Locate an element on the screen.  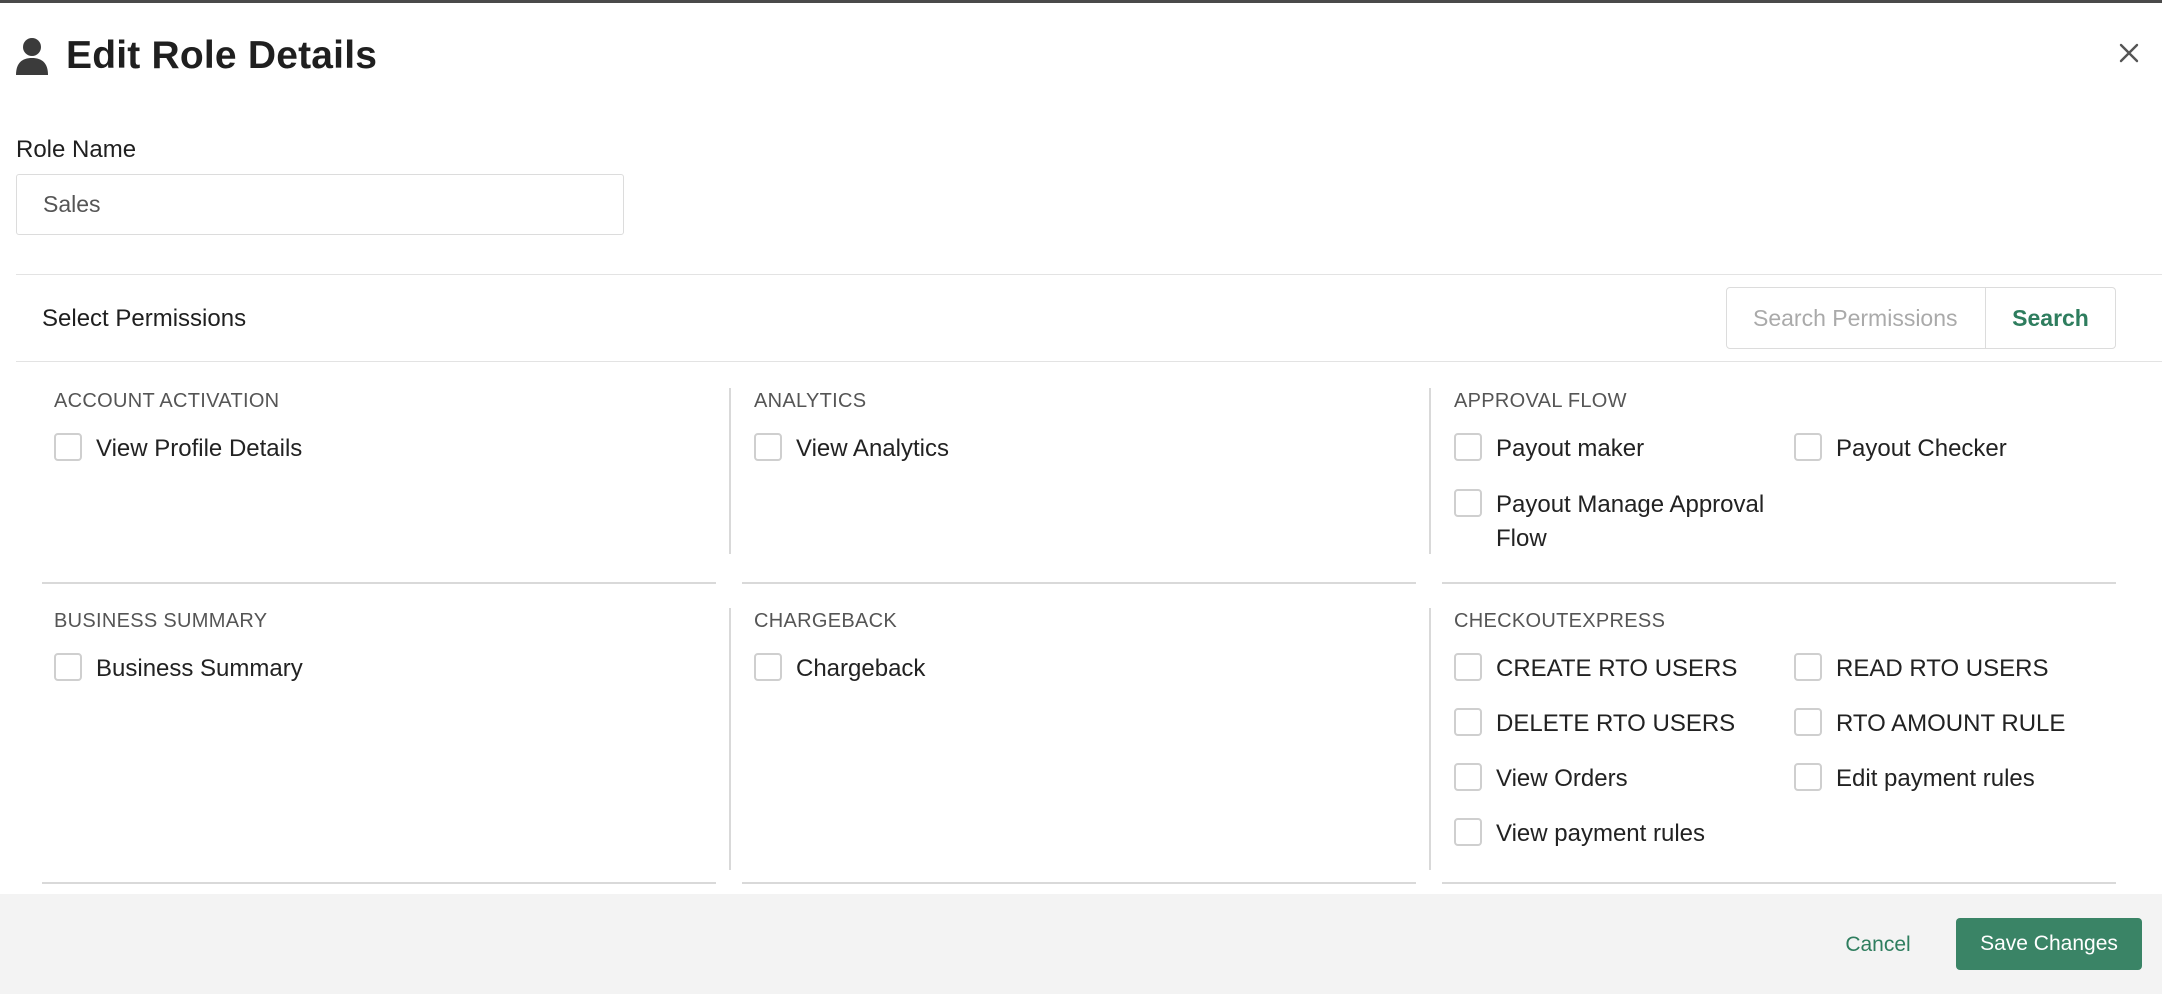
permission-checkbox: Payout Manage Approval Flow is located at coordinates (1612, 522).